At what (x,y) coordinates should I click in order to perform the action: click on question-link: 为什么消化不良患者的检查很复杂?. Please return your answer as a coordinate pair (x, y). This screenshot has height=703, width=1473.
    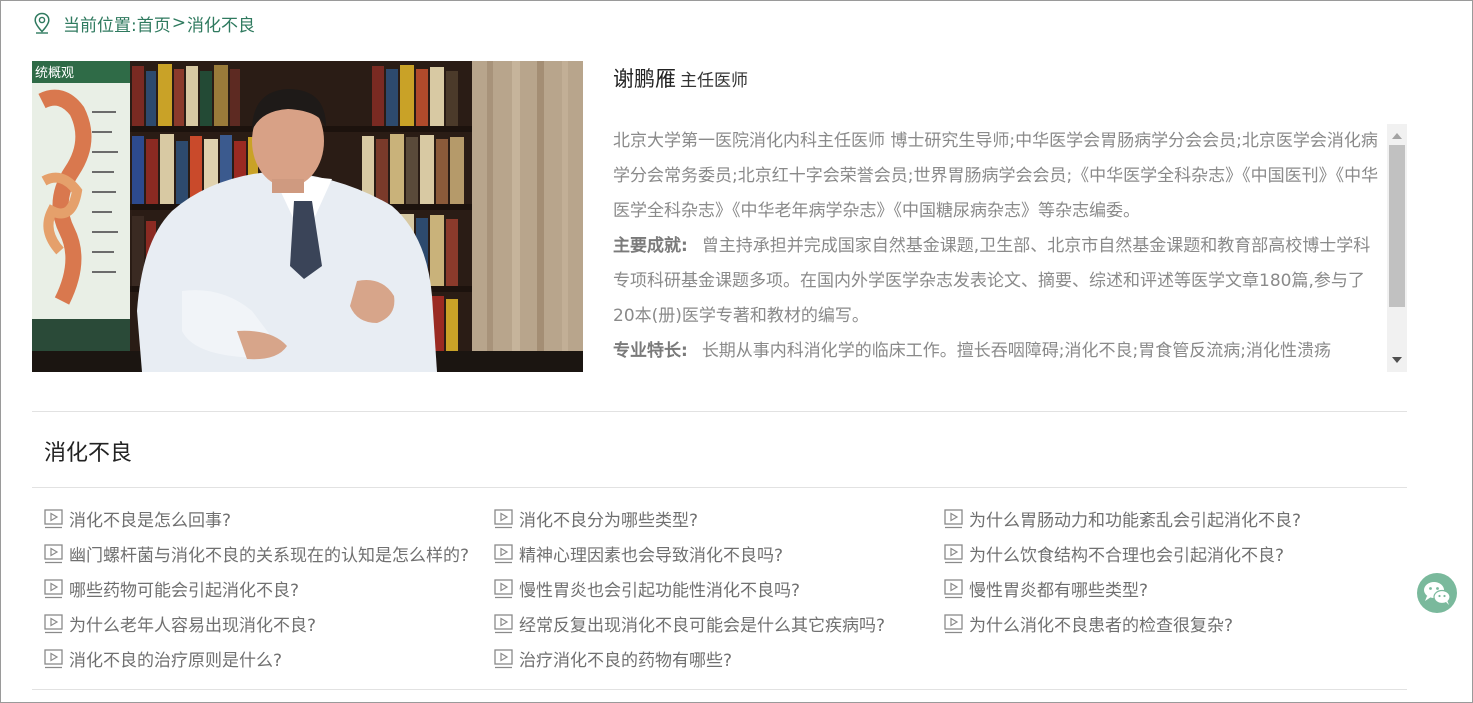
    Looking at the image, I should click on (1179, 623).